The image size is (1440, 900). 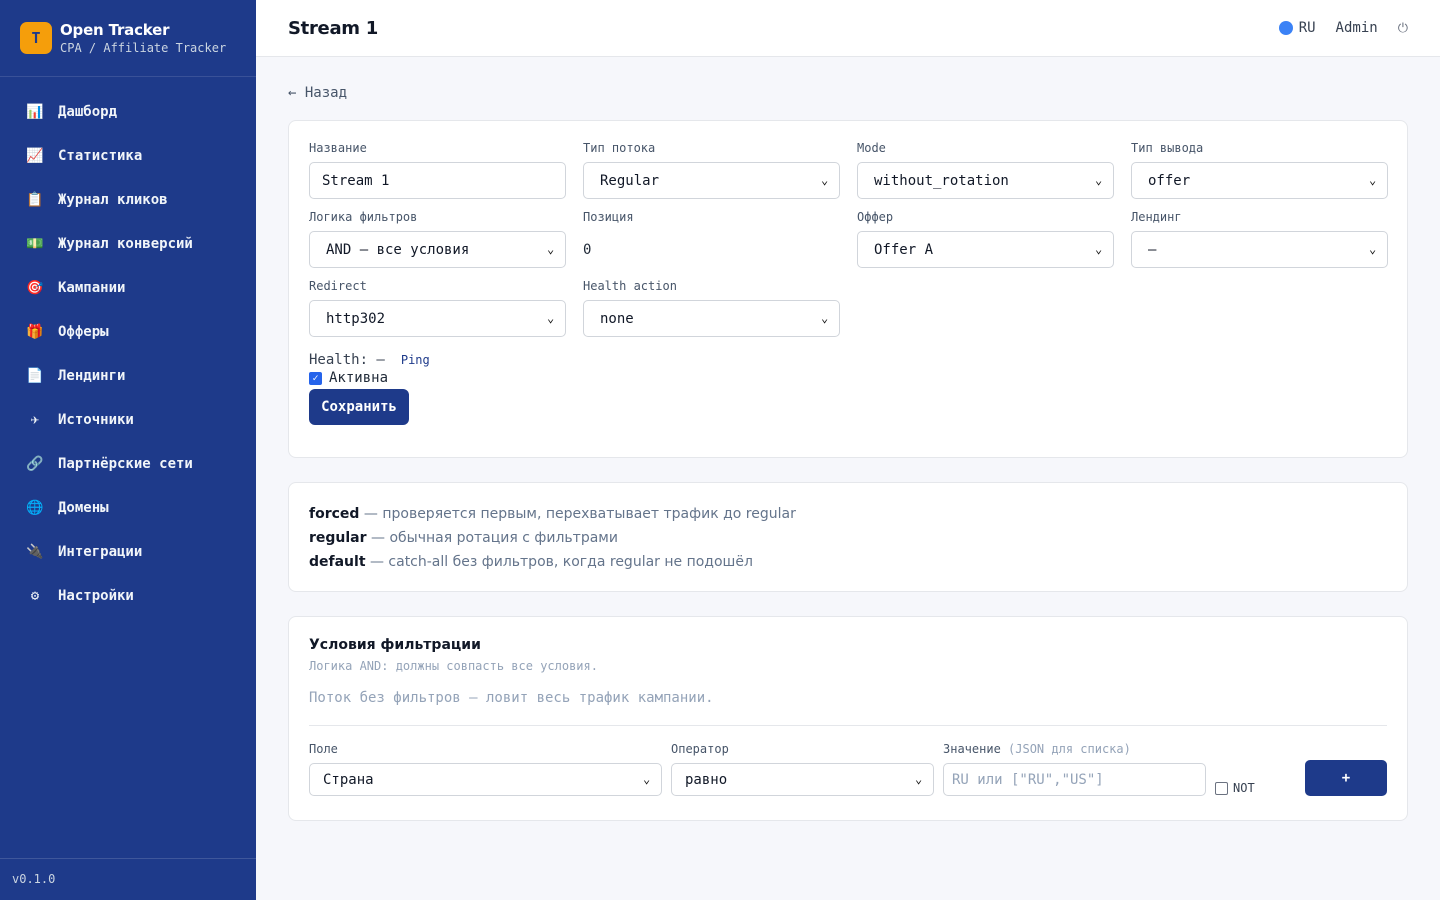 I want to click on sidebar-item-2: 📋 Журнал кликов, so click(x=128, y=200).